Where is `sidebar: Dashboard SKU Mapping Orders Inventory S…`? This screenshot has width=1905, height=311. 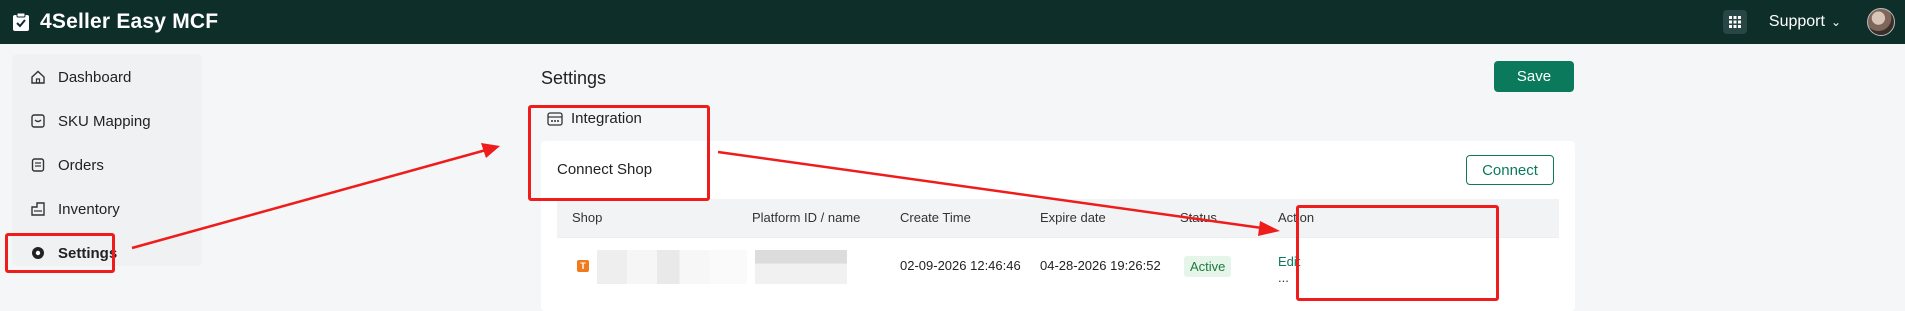 sidebar: Dashboard SKU Mapping Orders Inventory S… is located at coordinates (106, 172).